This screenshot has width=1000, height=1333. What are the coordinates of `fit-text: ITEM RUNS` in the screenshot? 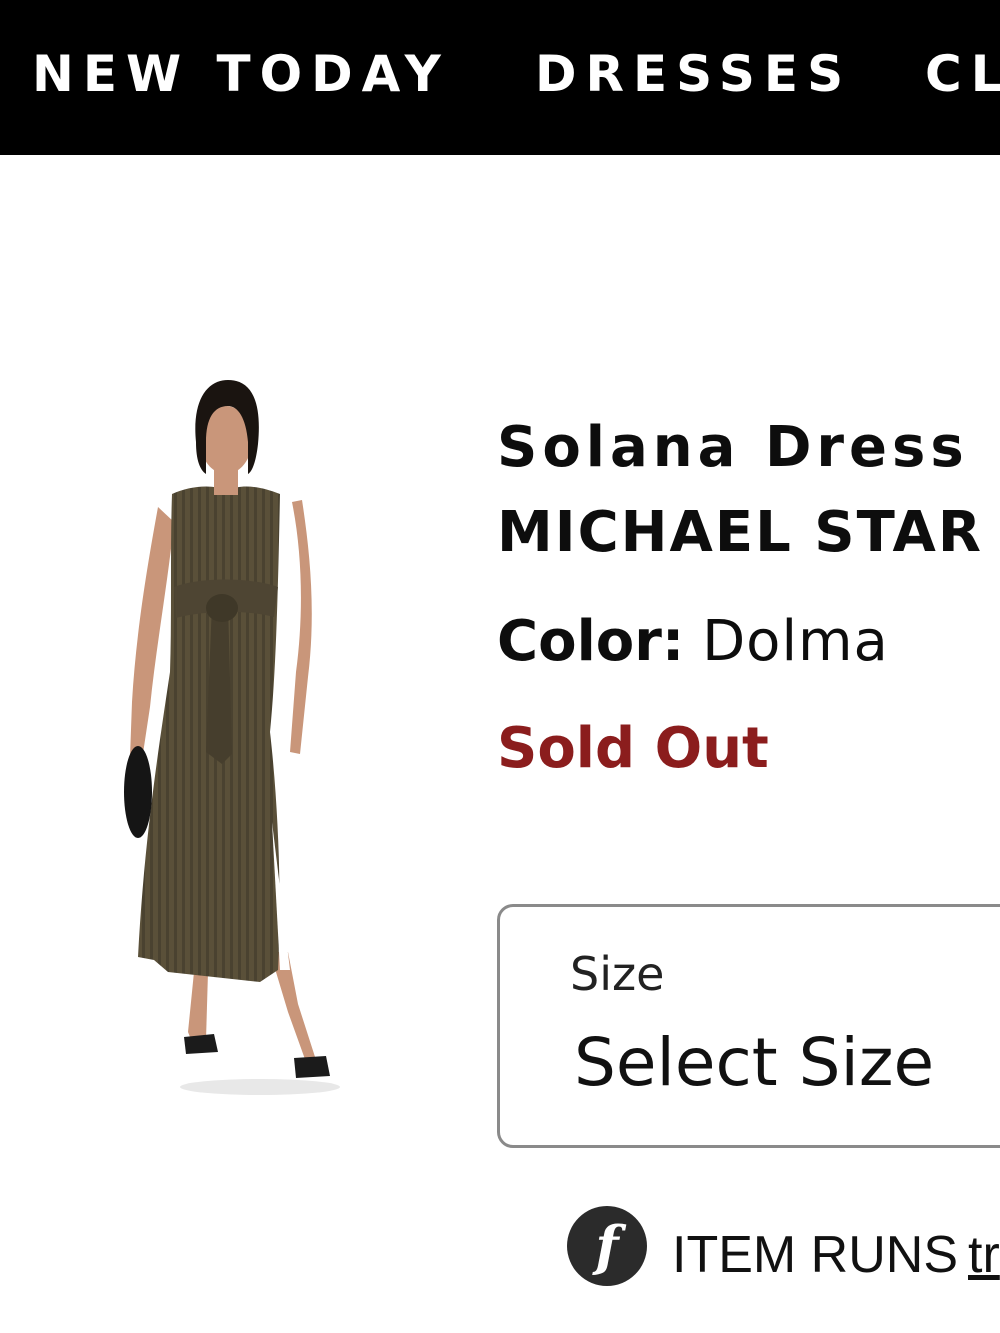 It's located at (815, 1255).